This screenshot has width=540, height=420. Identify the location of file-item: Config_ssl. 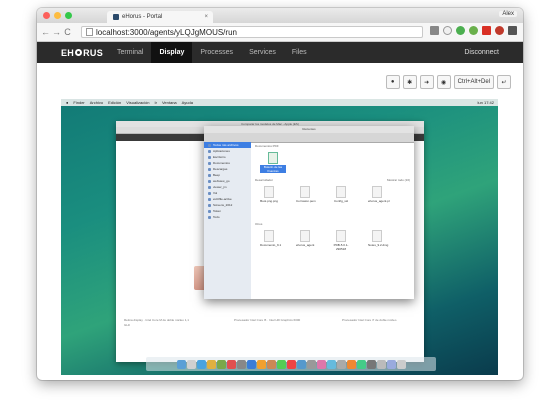
(341, 194).